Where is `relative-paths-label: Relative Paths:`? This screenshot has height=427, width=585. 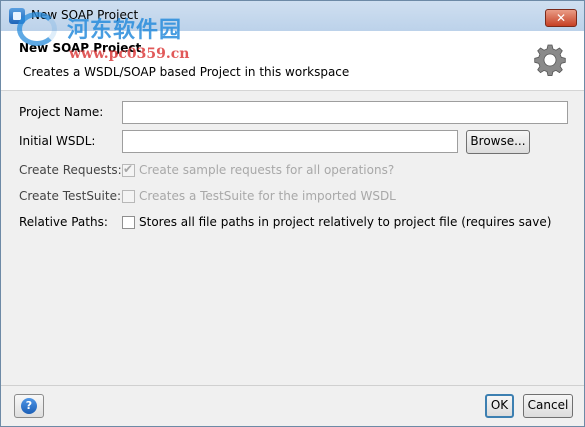 relative-paths-label: Relative Paths: is located at coordinates (63, 222).